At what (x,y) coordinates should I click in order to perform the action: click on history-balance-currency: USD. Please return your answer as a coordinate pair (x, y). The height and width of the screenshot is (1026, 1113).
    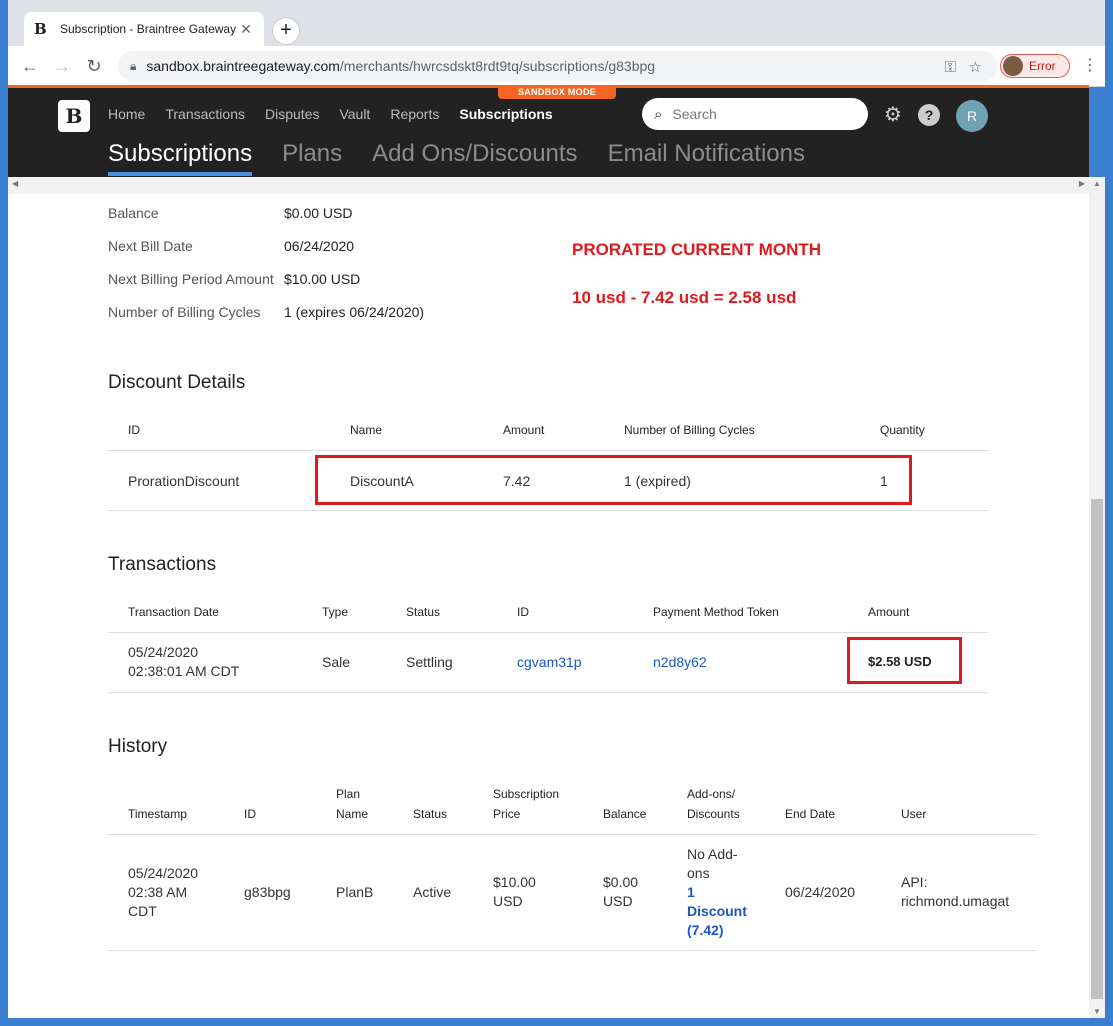
    Looking at the image, I should click on (618, 901).